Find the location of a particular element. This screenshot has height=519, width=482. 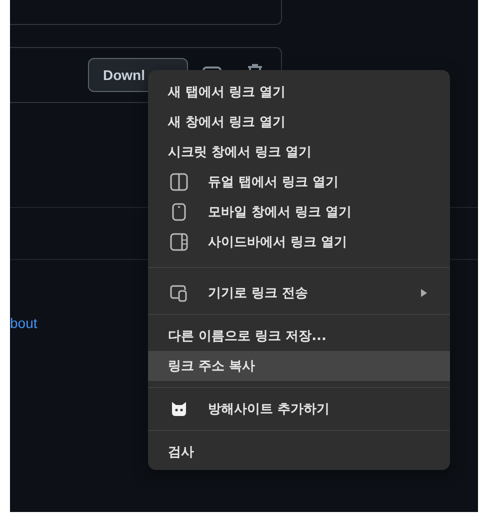

menu-item: 새 창에서 링크 열기 is located at coordinates (299, 122).